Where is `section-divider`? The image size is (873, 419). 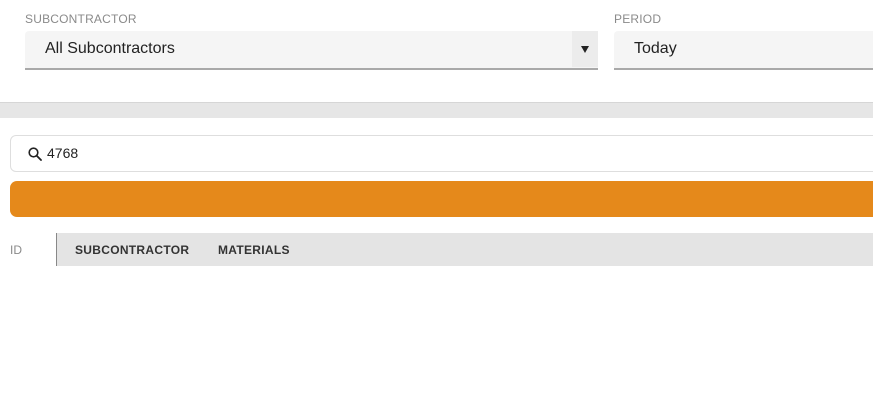
section-divider is located at coordinates (436, 110).